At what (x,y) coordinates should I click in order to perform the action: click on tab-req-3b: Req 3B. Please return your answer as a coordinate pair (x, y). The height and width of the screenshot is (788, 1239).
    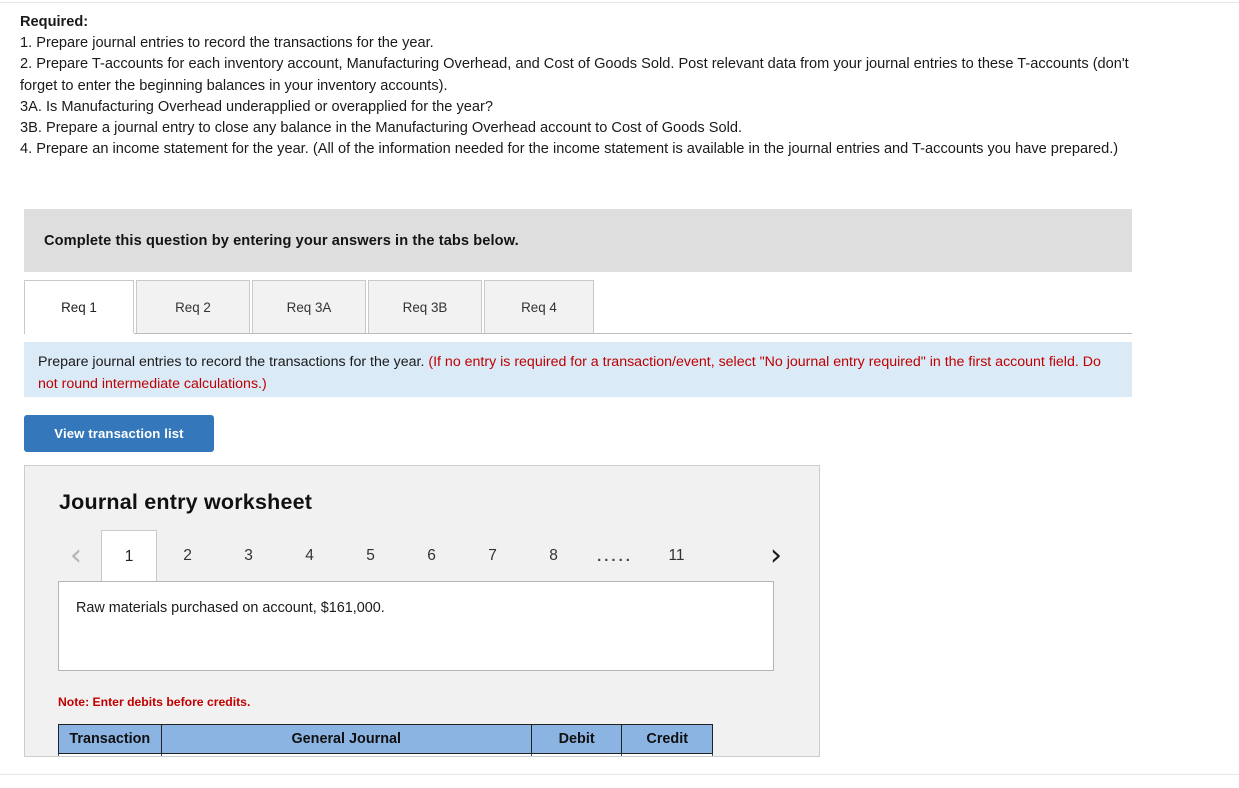
    Looking at the image, I should click on (425, 307).